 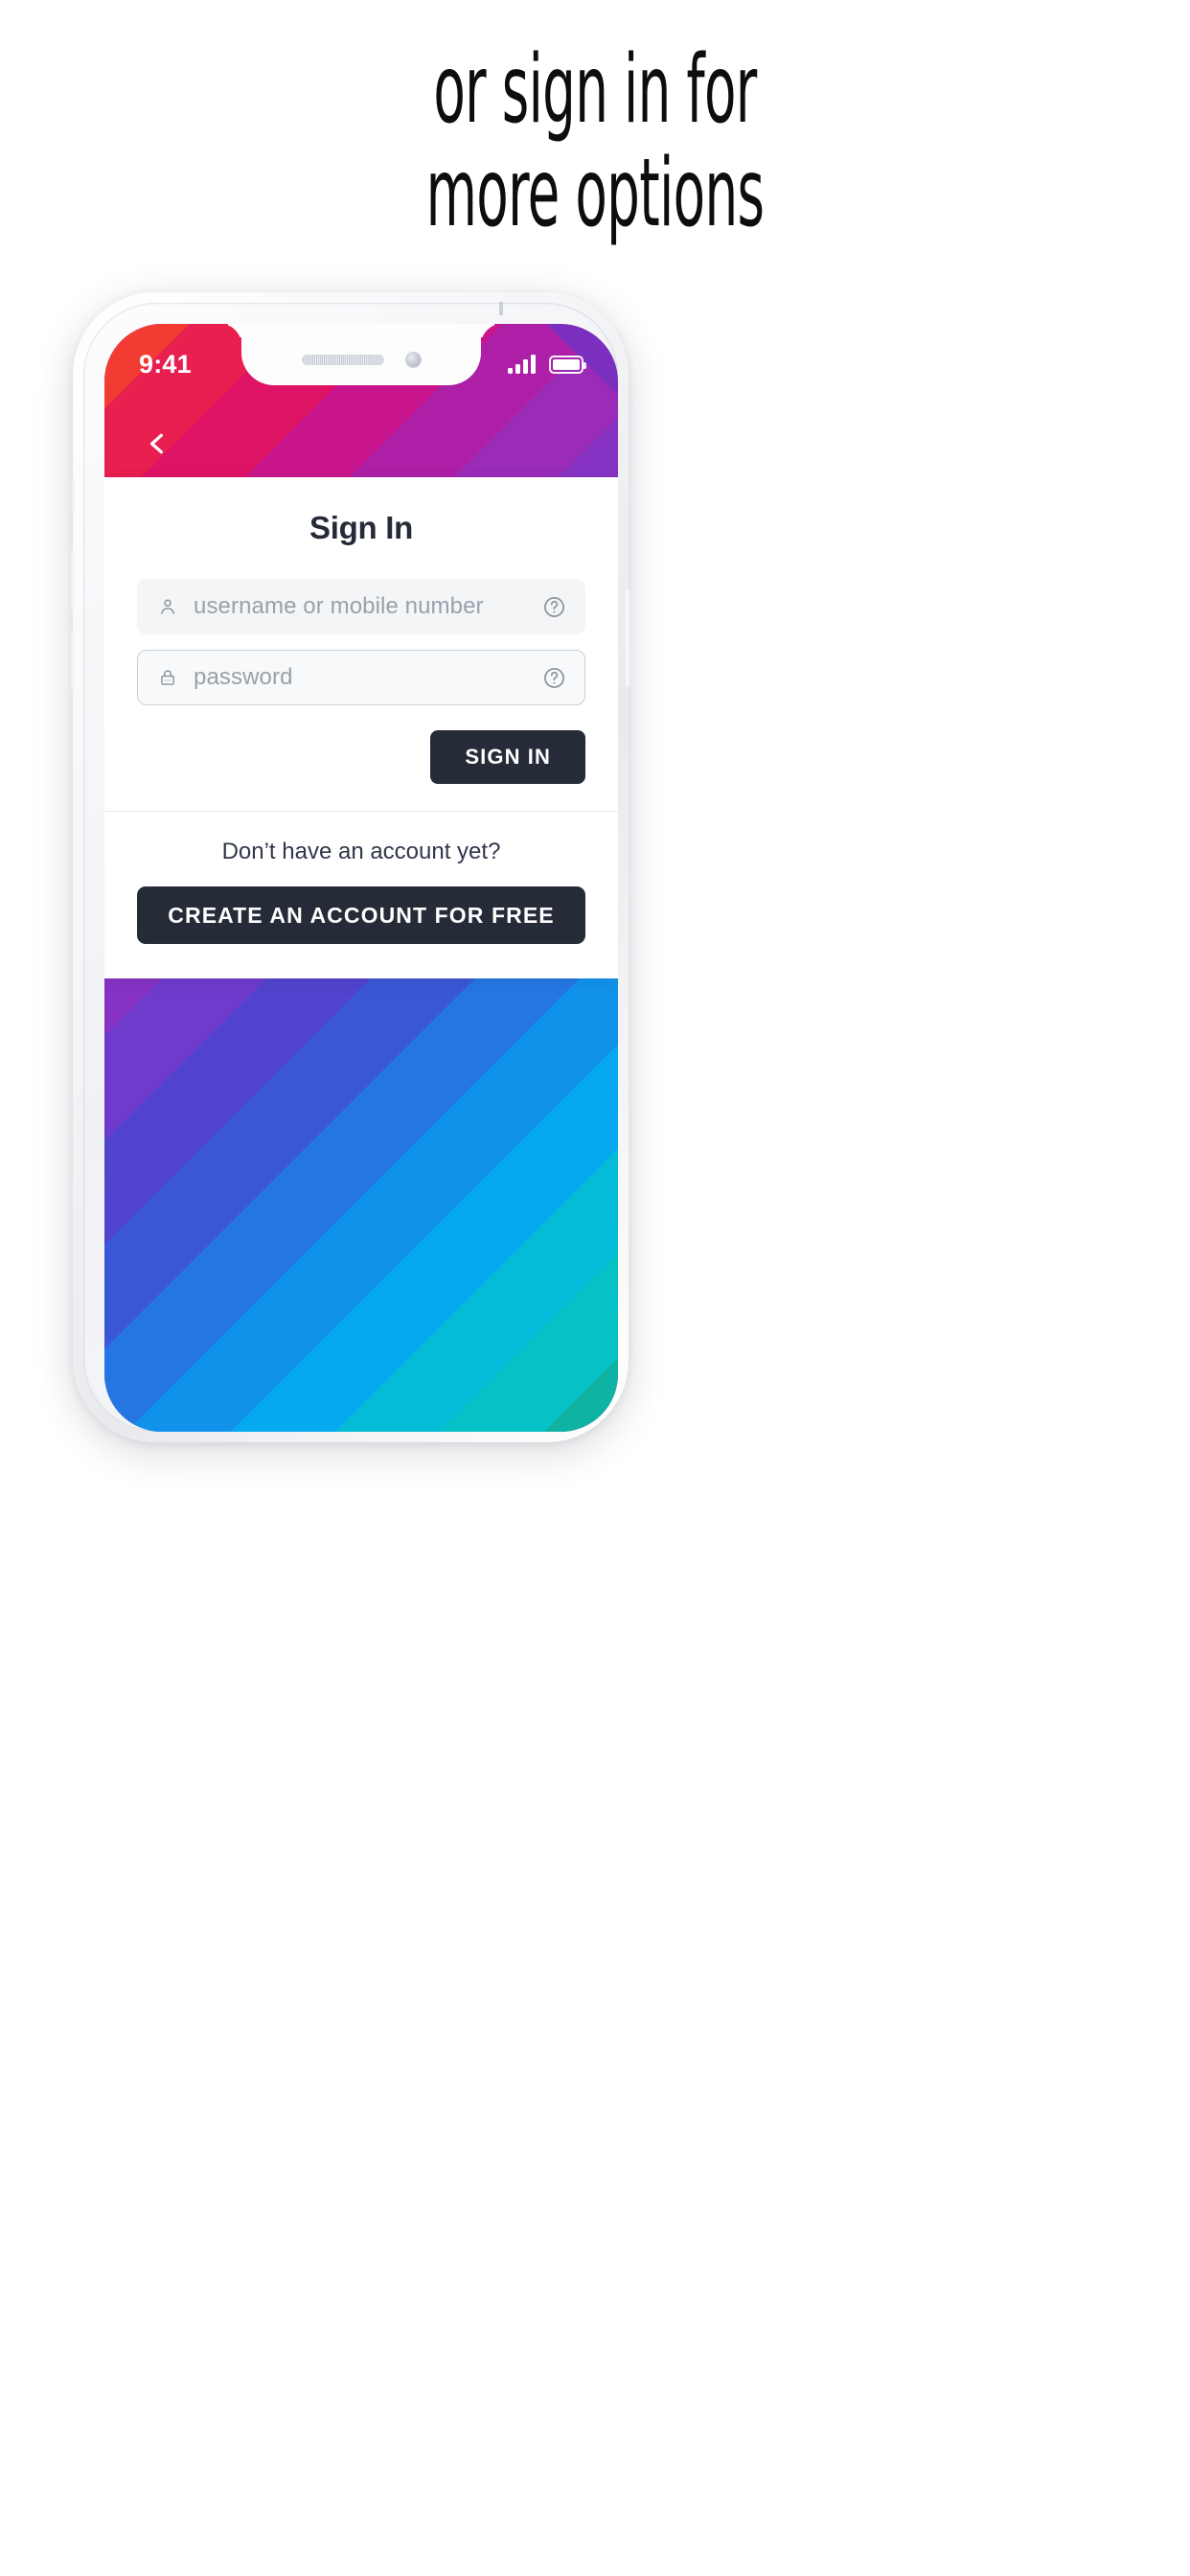 I want to click on headline-line-1: or sign in for, so click(x=595, y=90).